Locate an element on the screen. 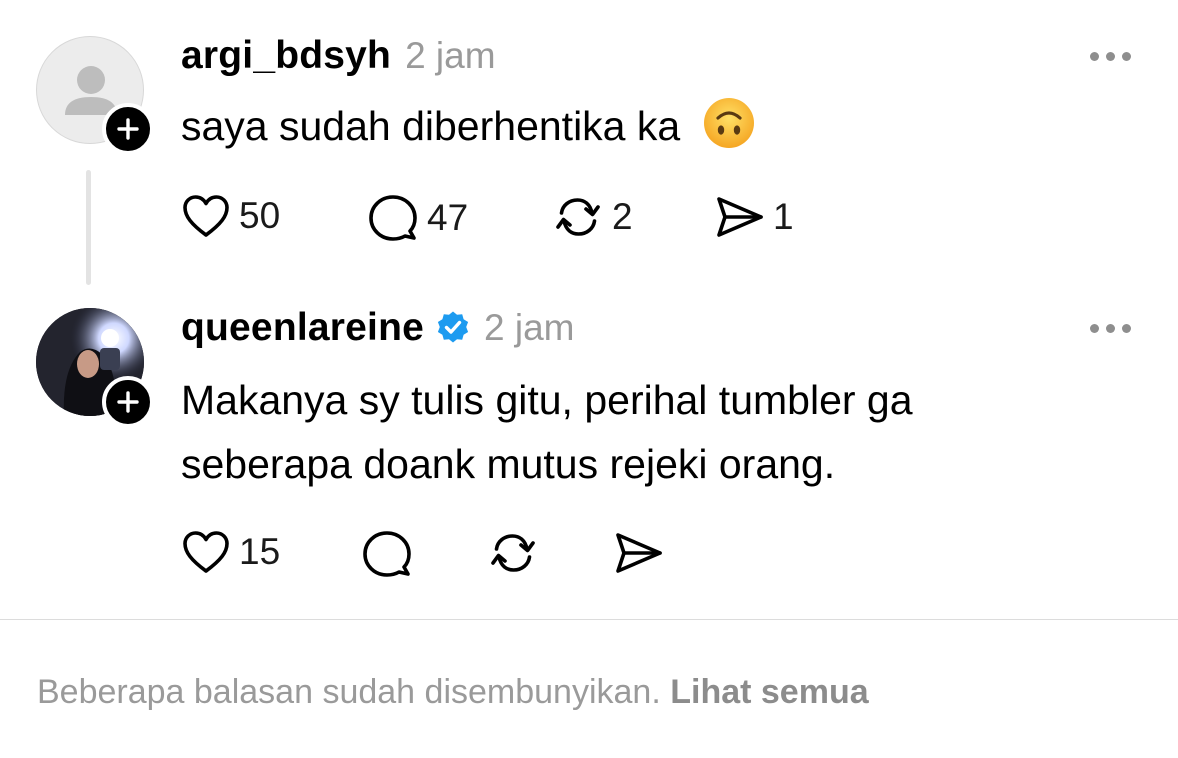  post-text: saya sudah diberhentika ka is located at coordinates (468, 131).